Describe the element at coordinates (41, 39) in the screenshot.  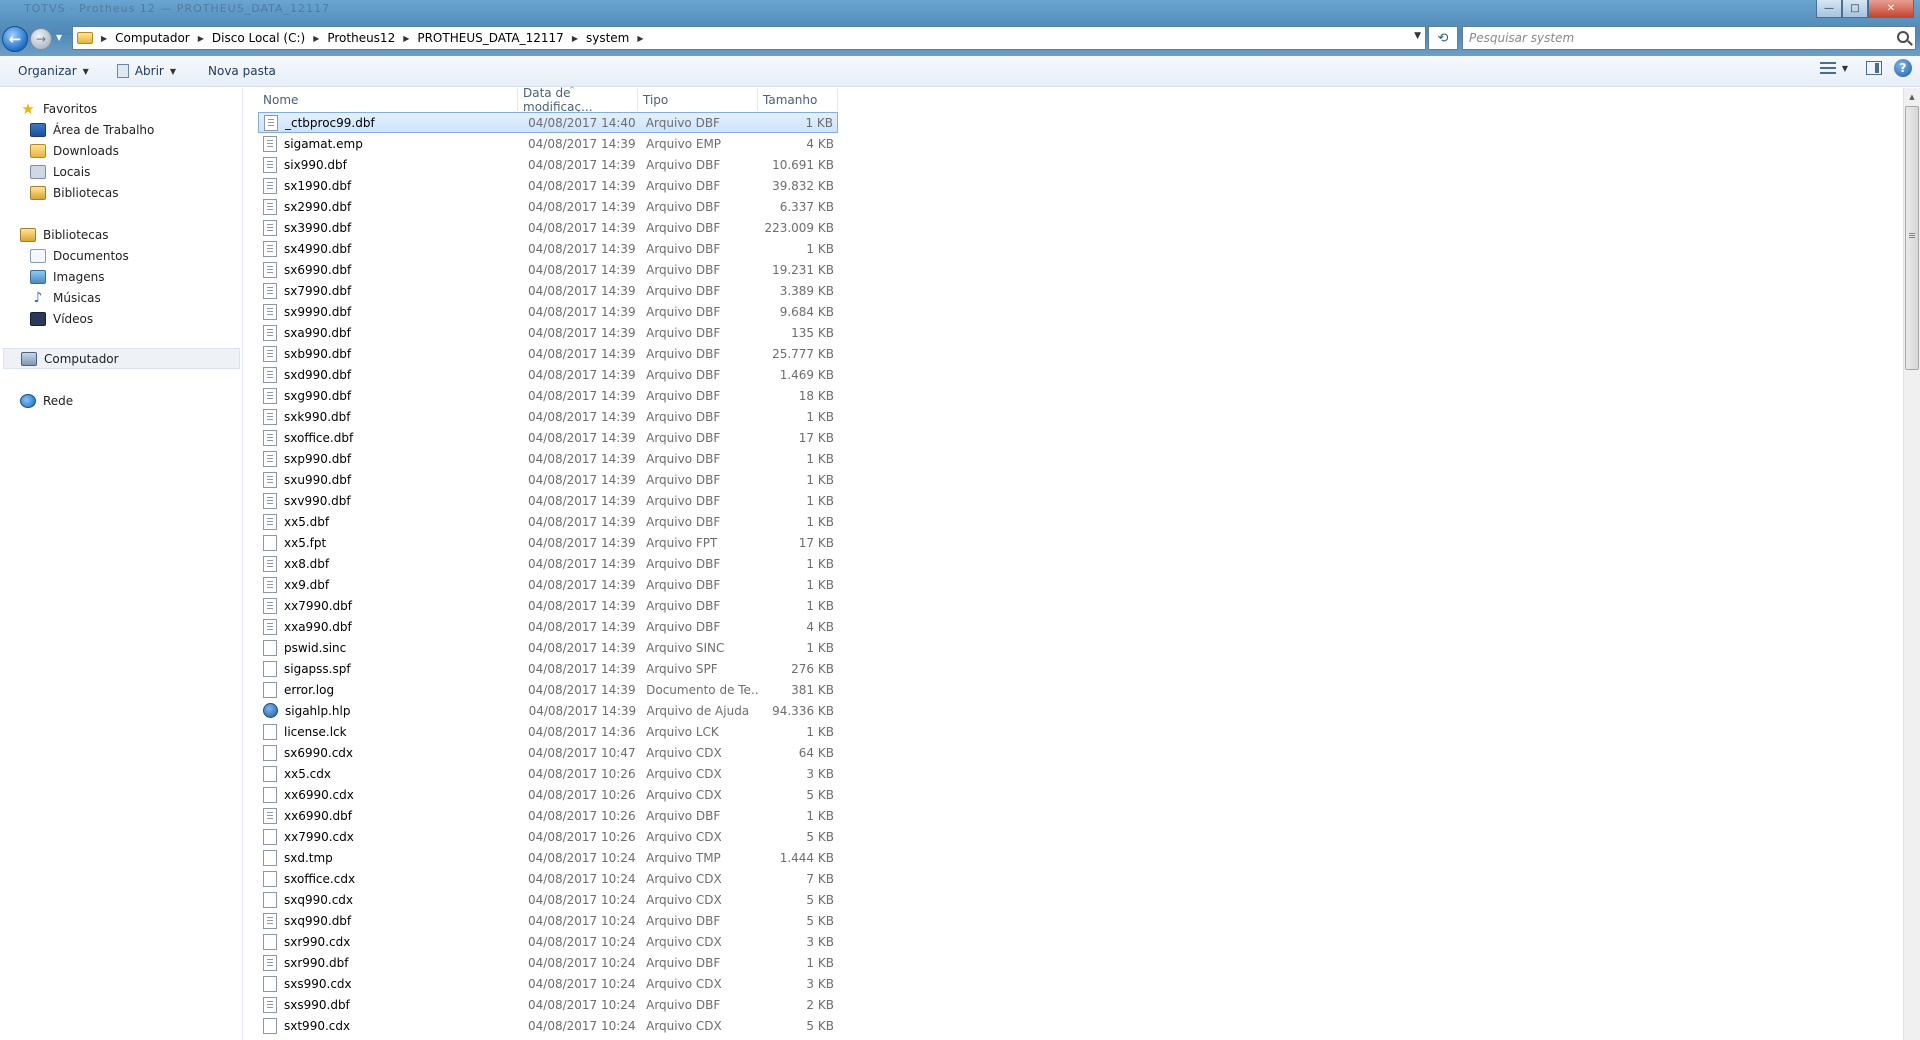
I see `forward-arrow-icon: →` at that location.